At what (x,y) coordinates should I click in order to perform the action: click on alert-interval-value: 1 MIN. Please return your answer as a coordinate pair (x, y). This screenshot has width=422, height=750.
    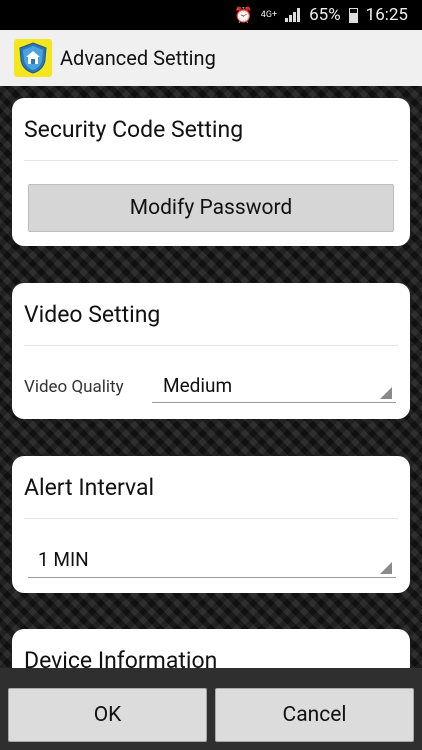
    Looking at the image, I should click on (63, 559).